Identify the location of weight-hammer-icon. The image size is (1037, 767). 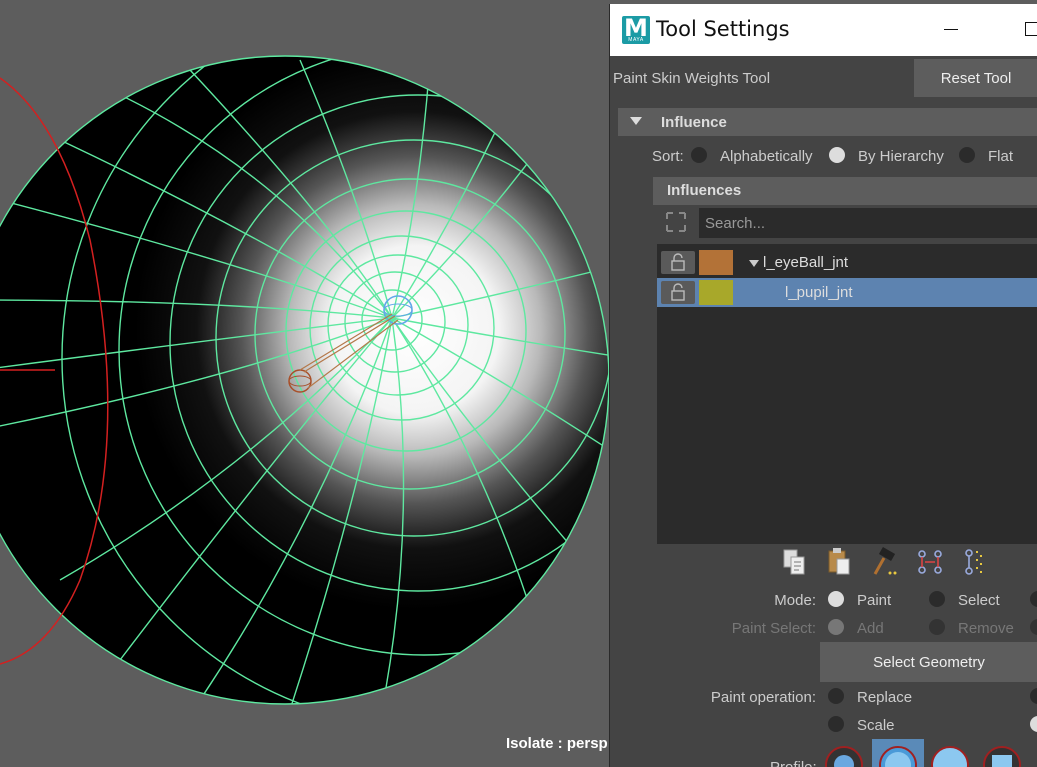
(885, 562).